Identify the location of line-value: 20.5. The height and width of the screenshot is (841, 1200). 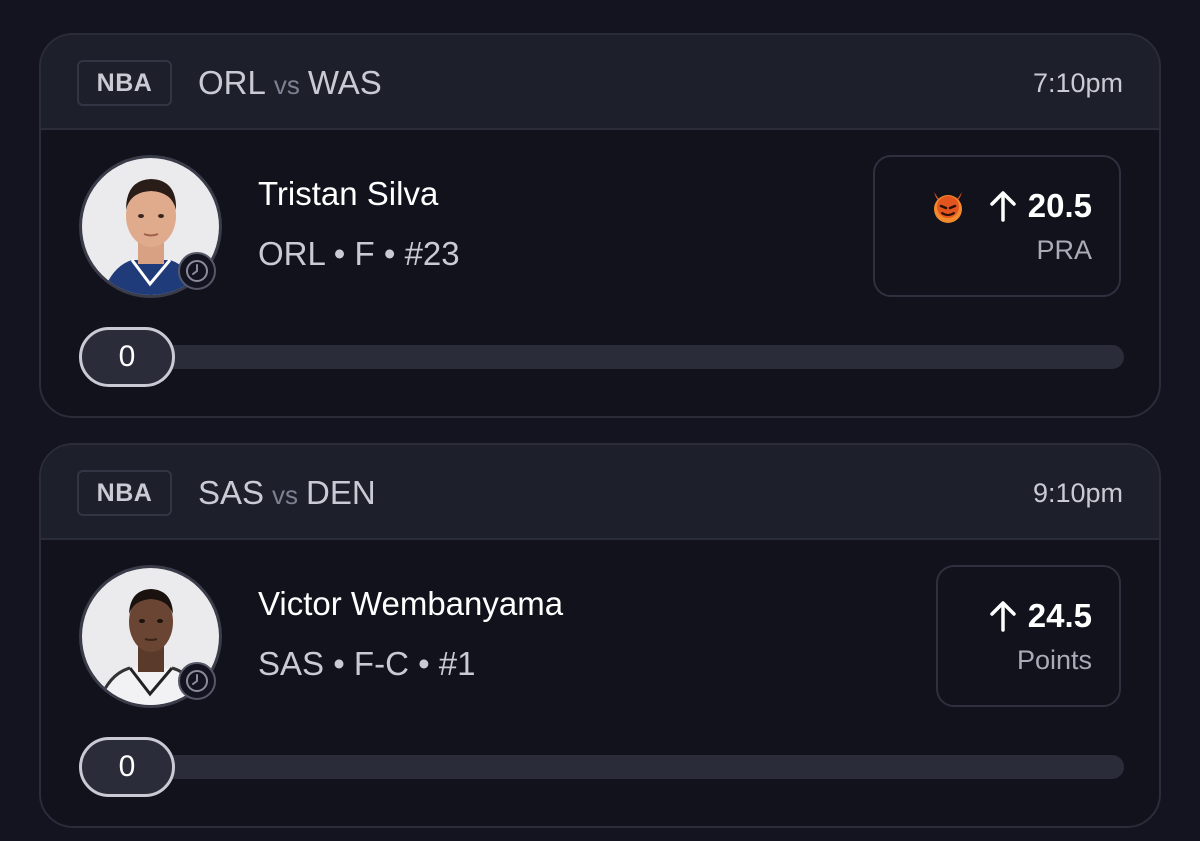
(1059, 205).